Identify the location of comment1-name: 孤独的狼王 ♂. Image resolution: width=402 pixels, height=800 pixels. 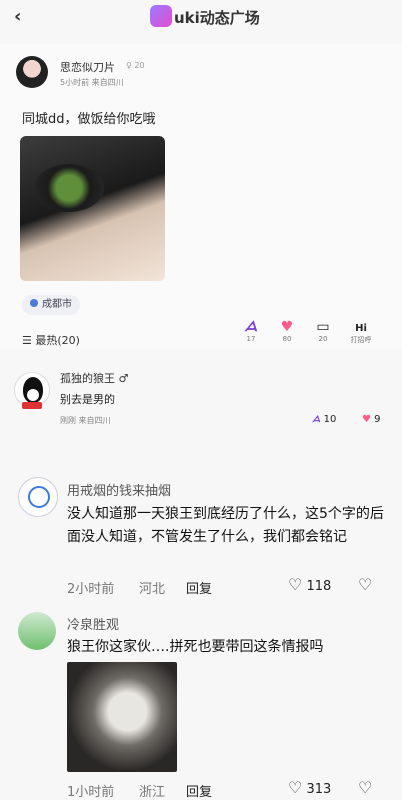
(94, 378).